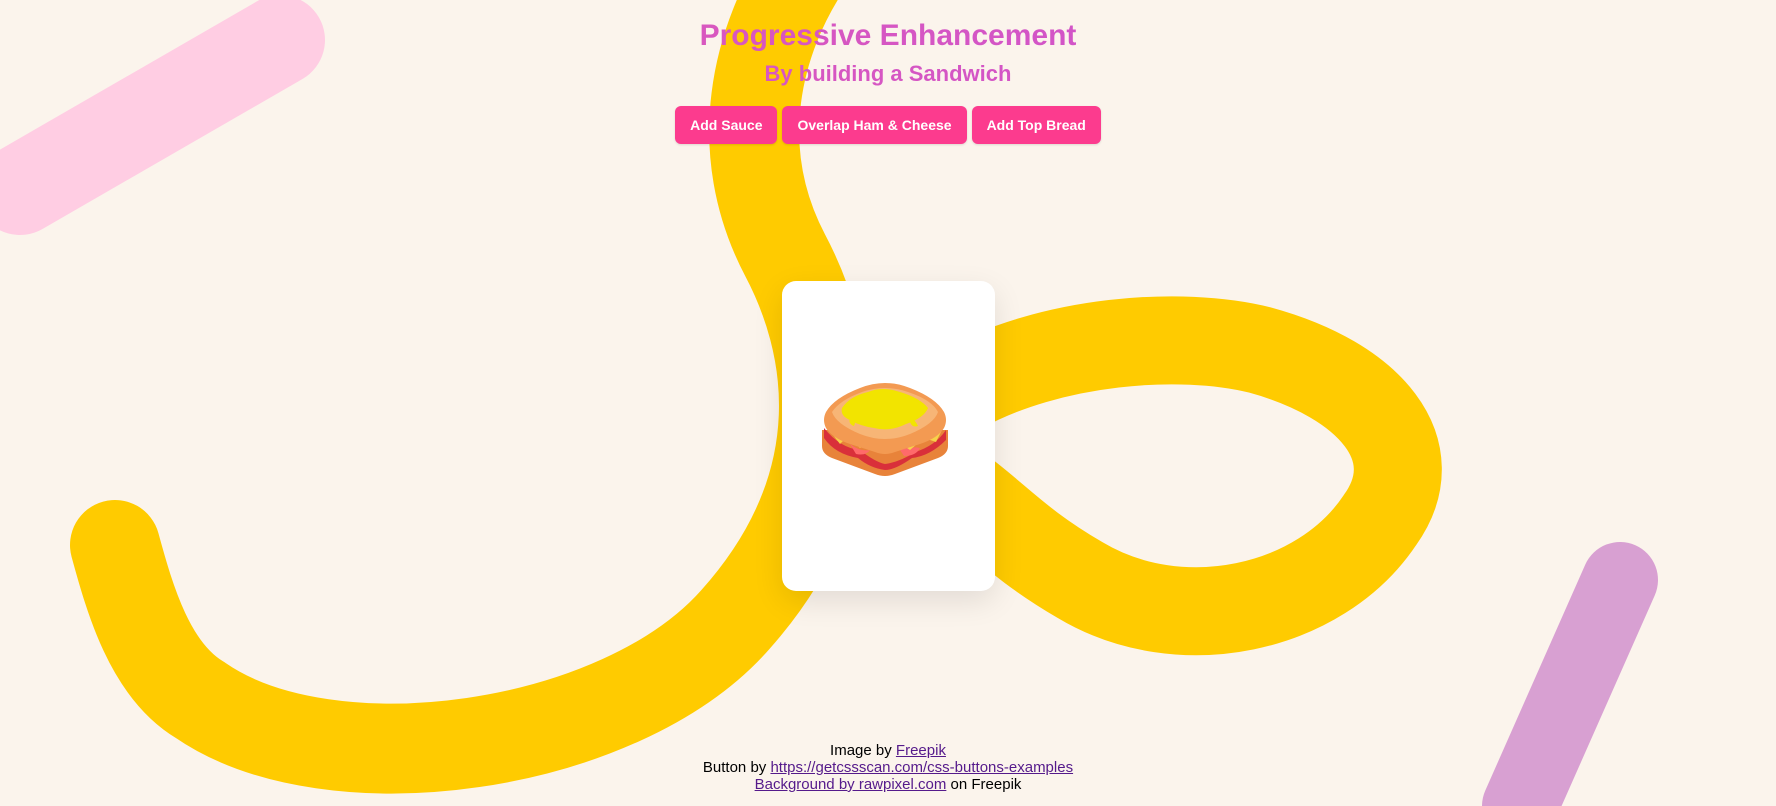  What do you see at coordinates (888, 74) in the screenshot?
I see `page-subtitle: By building a Sandwich` at bounding box center [888, 74].